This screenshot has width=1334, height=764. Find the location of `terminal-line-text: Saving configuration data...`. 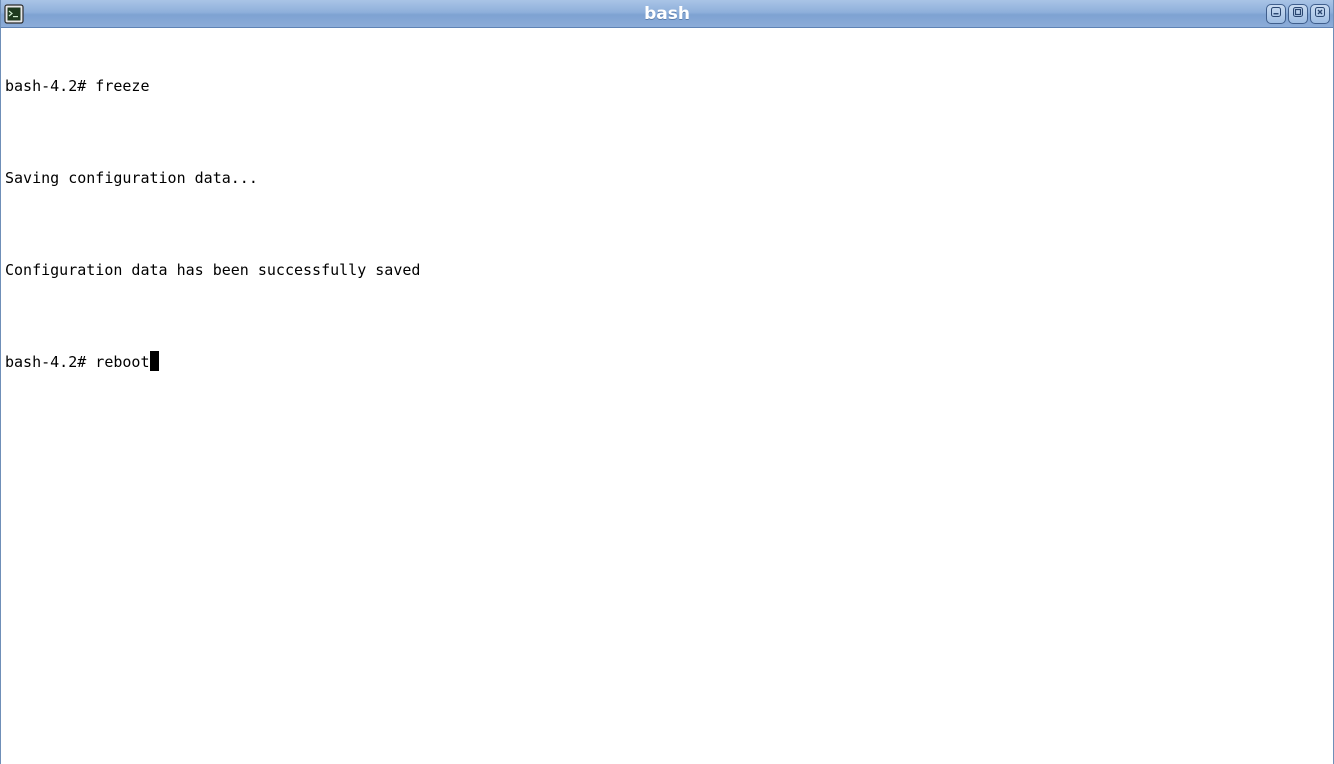

terminal-line-text: Saving configuration data... is located at coordinates (131, 178).